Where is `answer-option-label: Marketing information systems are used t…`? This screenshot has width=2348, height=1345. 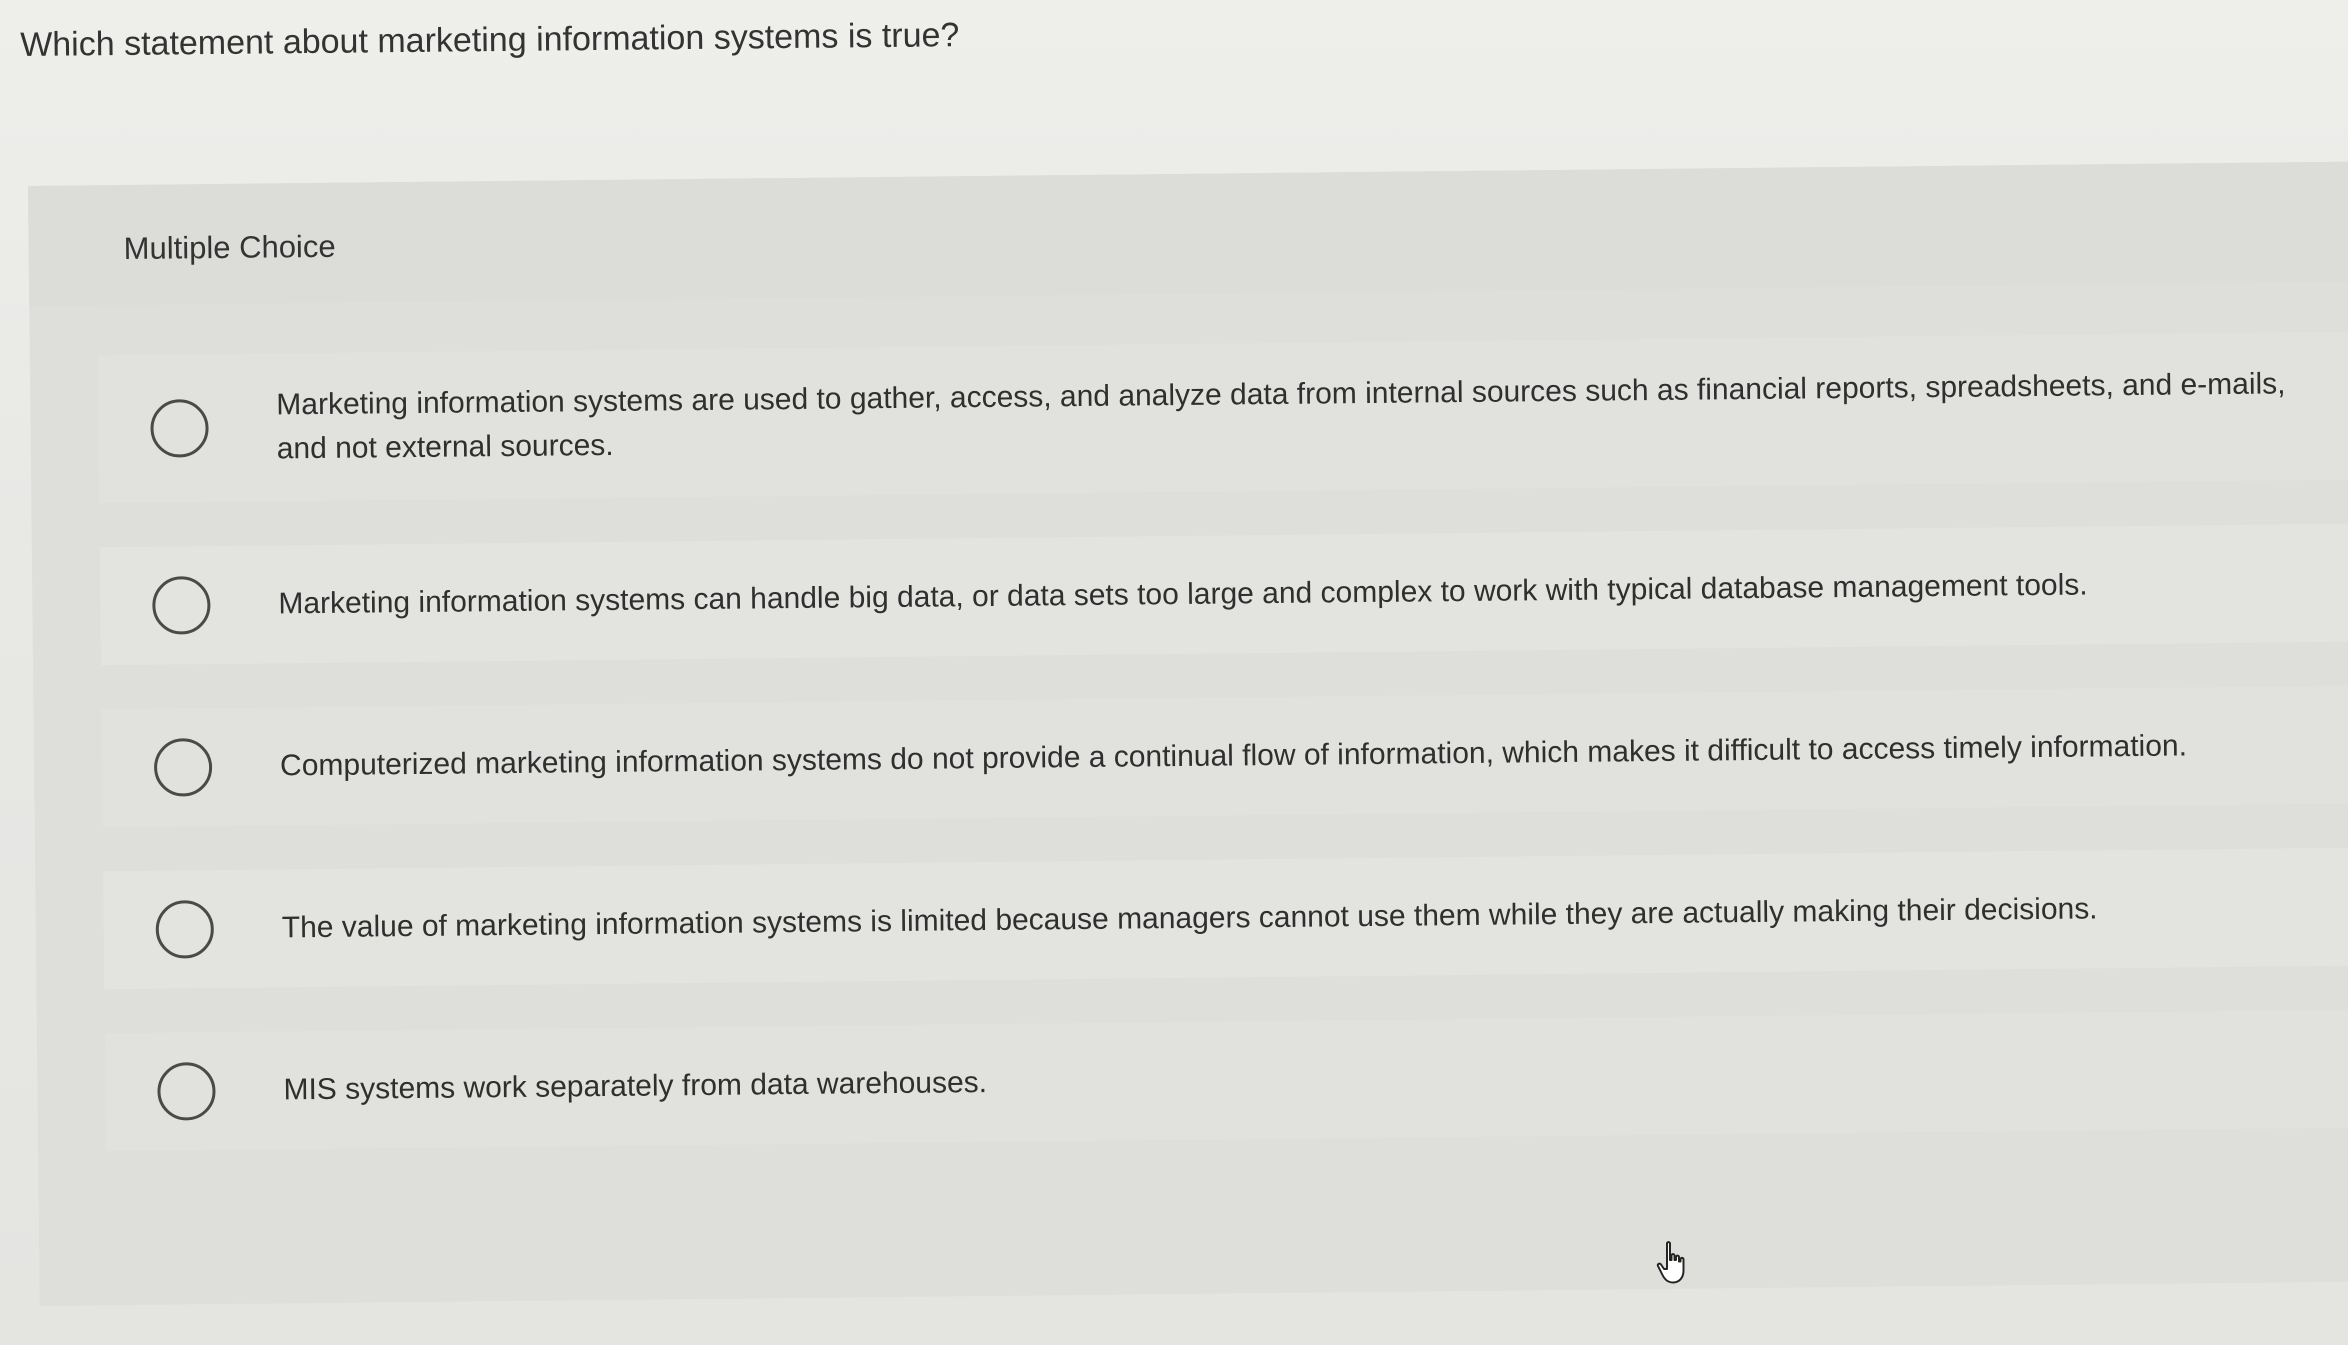 answer-option-label: Marketing information systems are used t… is located at coordinates (1281, 416).